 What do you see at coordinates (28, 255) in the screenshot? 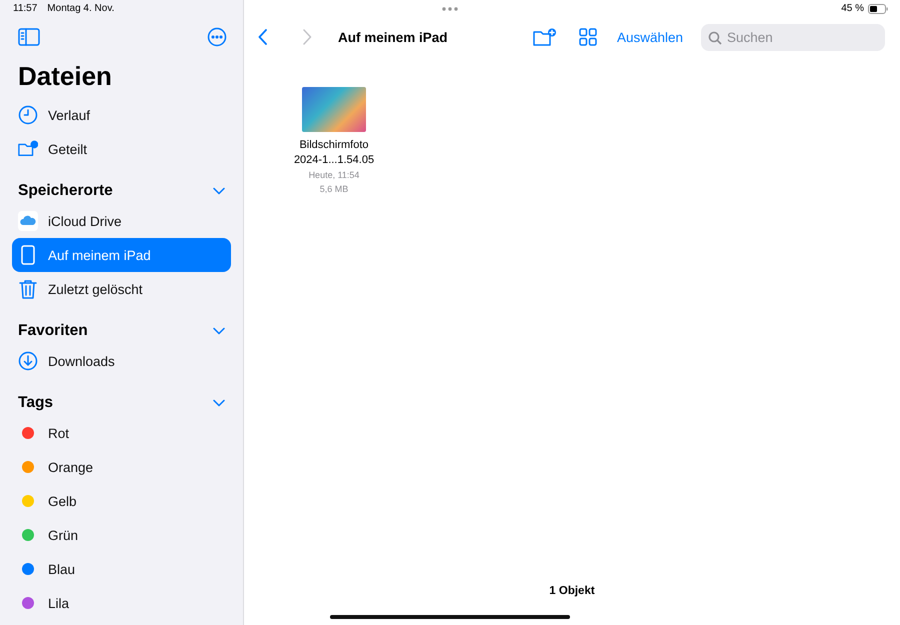
I see `tablet-icon` at bounding box center [28, 255].